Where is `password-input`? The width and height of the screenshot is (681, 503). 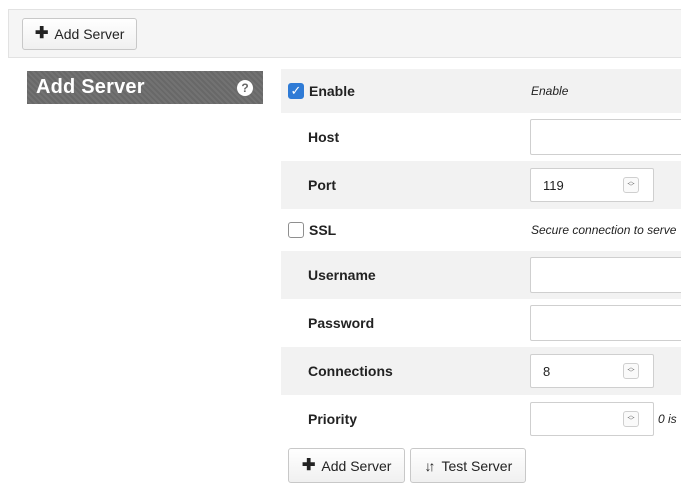
password-input is located at coordinates (605, 323).